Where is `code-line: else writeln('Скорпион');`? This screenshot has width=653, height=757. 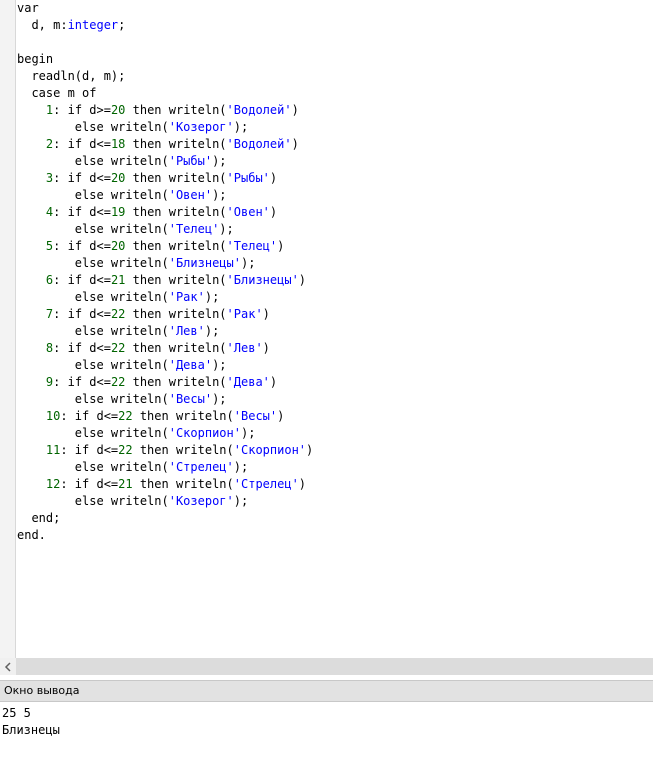 code-line: else writeln('Скорпион'); is located at coordinates (165, 433).